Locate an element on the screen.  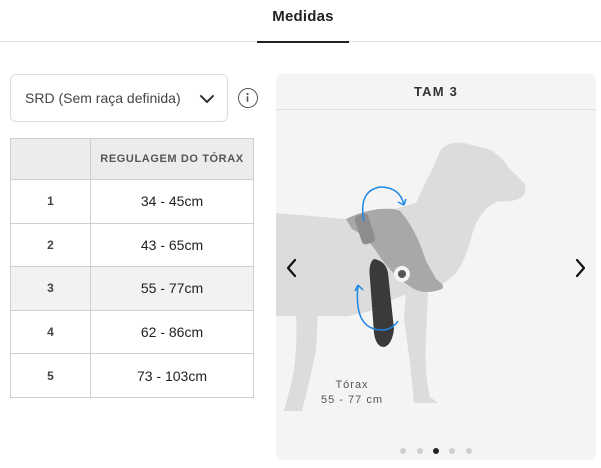
size-cell: 5 is located at coordinates (50, 375).